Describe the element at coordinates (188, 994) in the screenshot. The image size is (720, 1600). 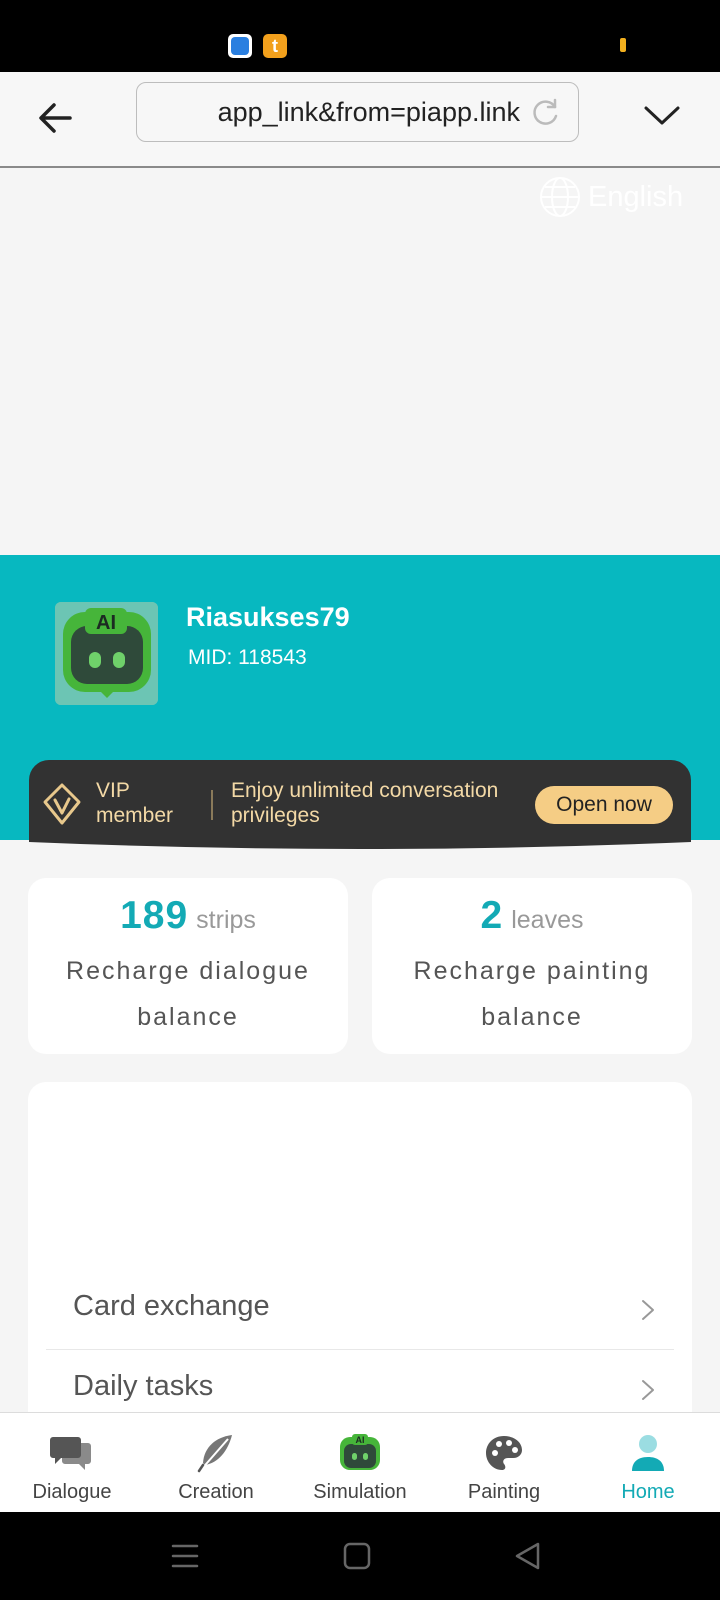
I see `recharge-dialogue-label: Recharge dialogue balance` at that location.